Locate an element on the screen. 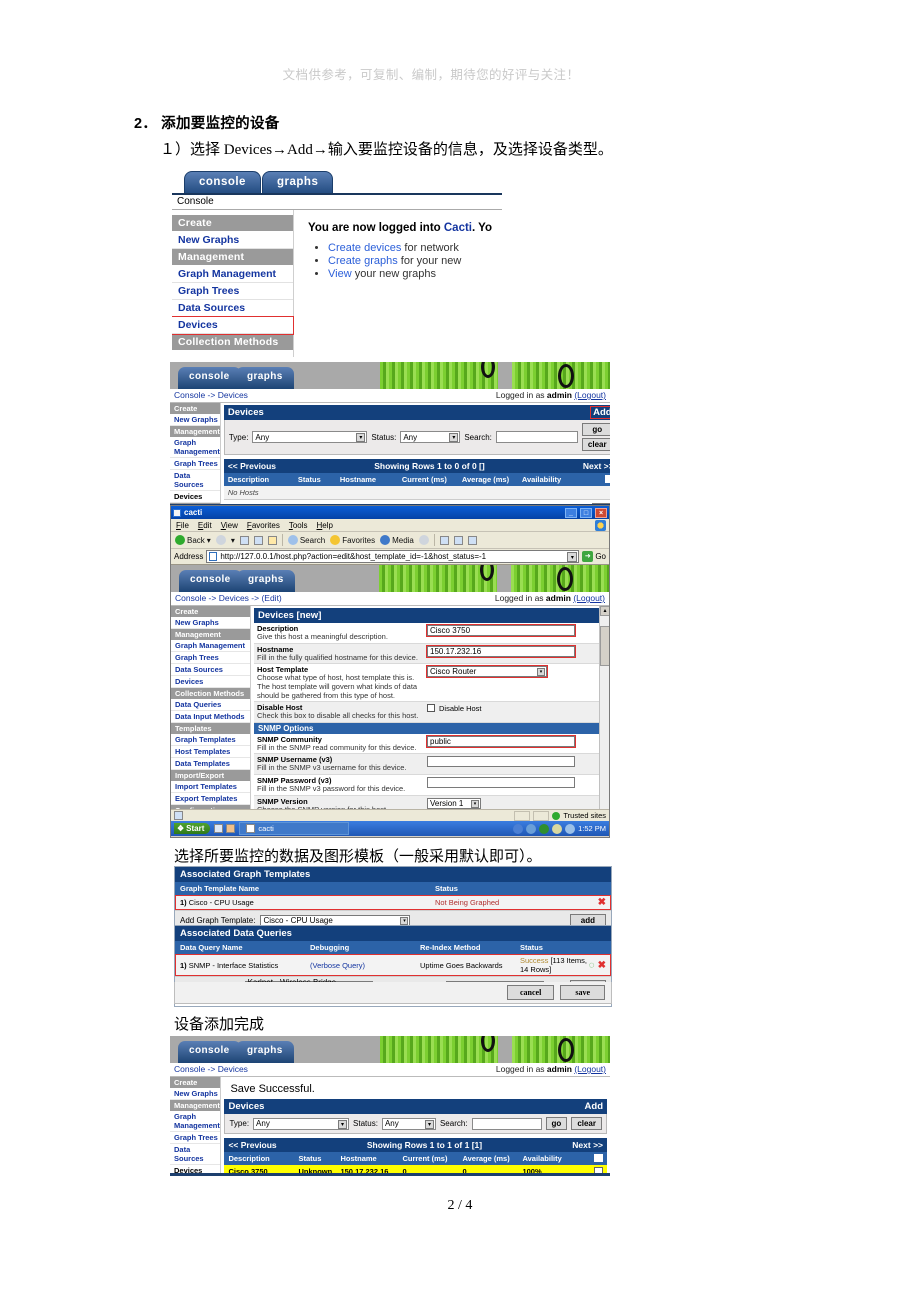 This screenshot has width=920, height=1302. menu-edit: Edit is located at coordinates (205, 525).